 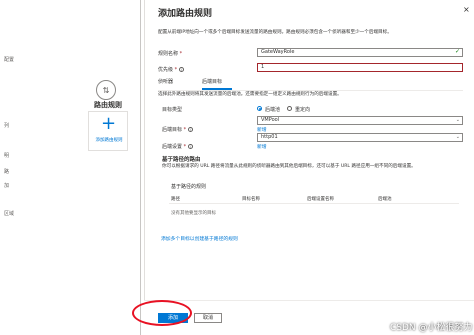 What do you see at coordinates (431, 328) in the screenshot?
I see `watermark: CSDN @小松很努力` at bounding box center [431, 328].